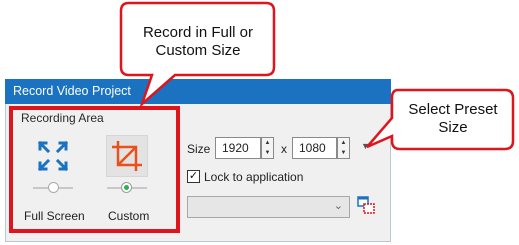 Image resolution: width=519 pixels, height=245 pixels. What do you see at coordinates (365, 146) in the screenshot?
I see `preset-size-dropdown-icon: ▼` at bounding box center [365, 146].